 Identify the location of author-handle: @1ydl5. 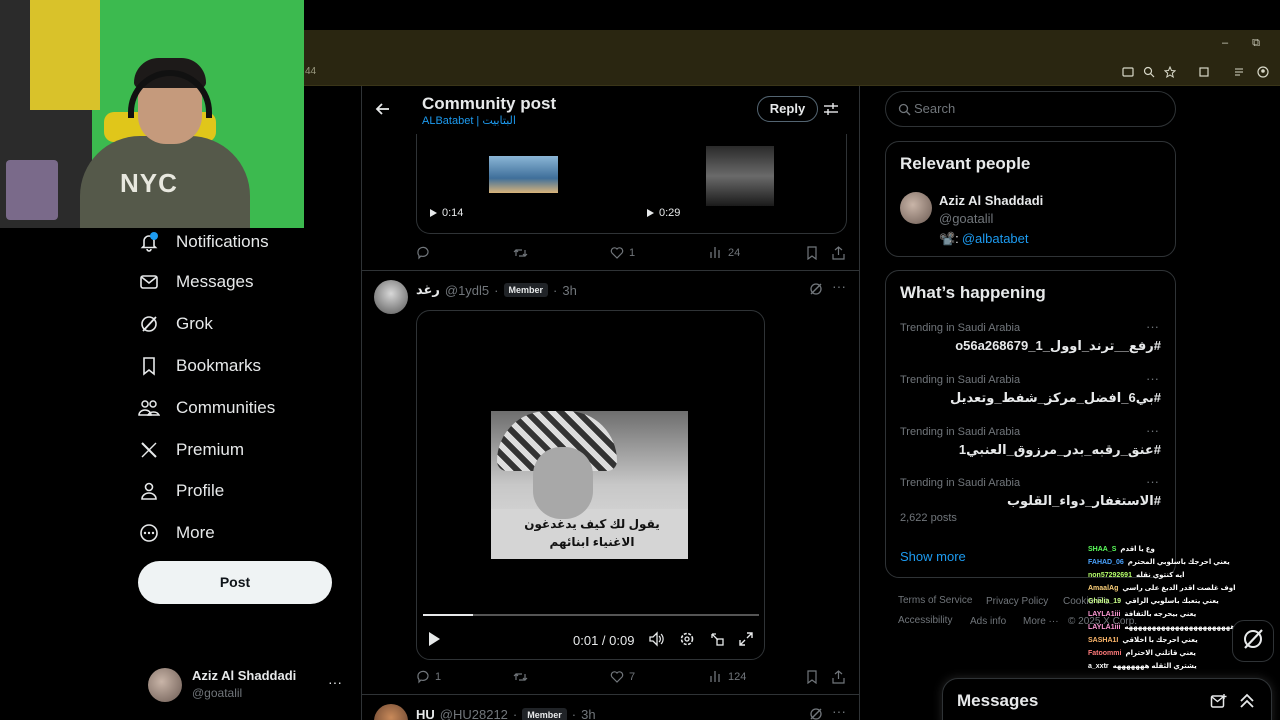
(467, 290).